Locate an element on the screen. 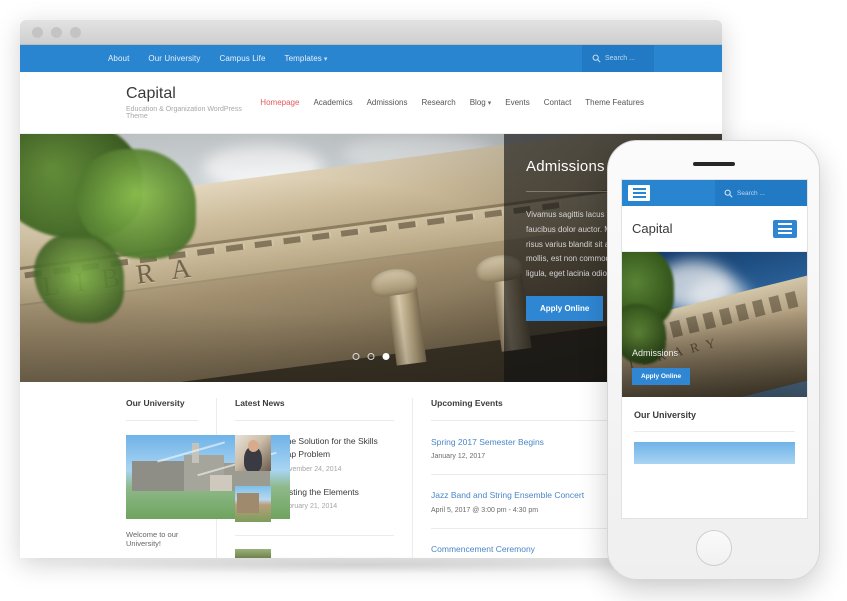 Image resolution: width=847 pixels, height=601 pixels. news-list-item: Testing the Elements February 21, 2014 is located at coordinates (314, 503).